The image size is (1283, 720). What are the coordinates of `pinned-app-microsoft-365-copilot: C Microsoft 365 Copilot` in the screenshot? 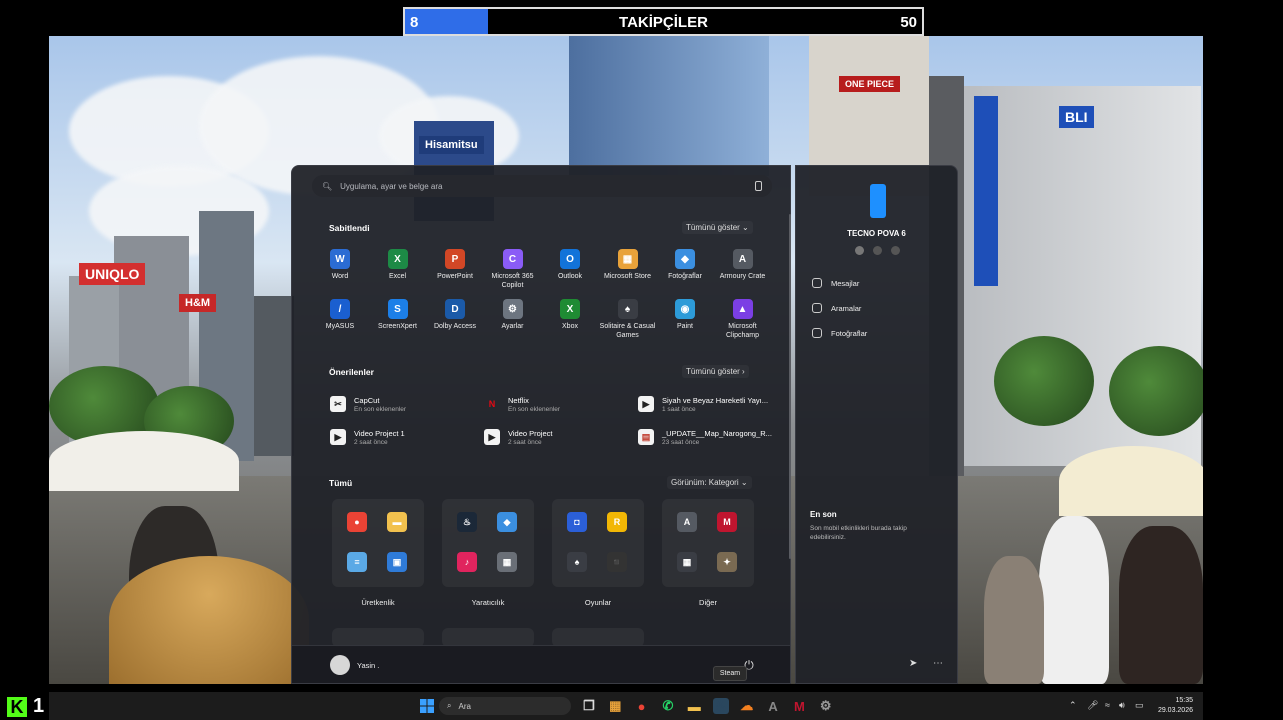 It's located at (513, 269).